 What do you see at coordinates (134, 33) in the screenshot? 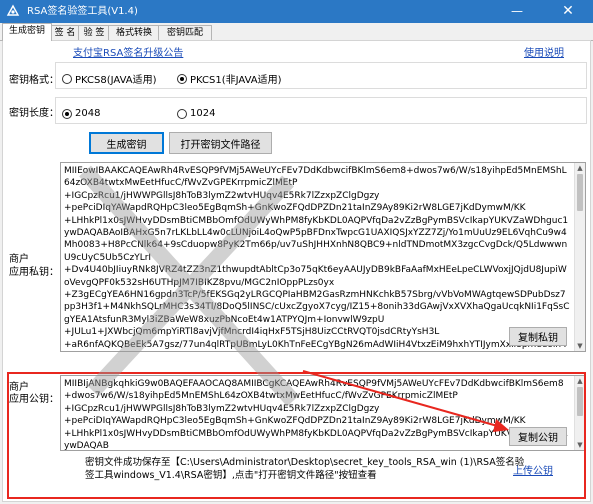
I see `tab-format-convert: 格式转换` at bounding box center [134, 33].